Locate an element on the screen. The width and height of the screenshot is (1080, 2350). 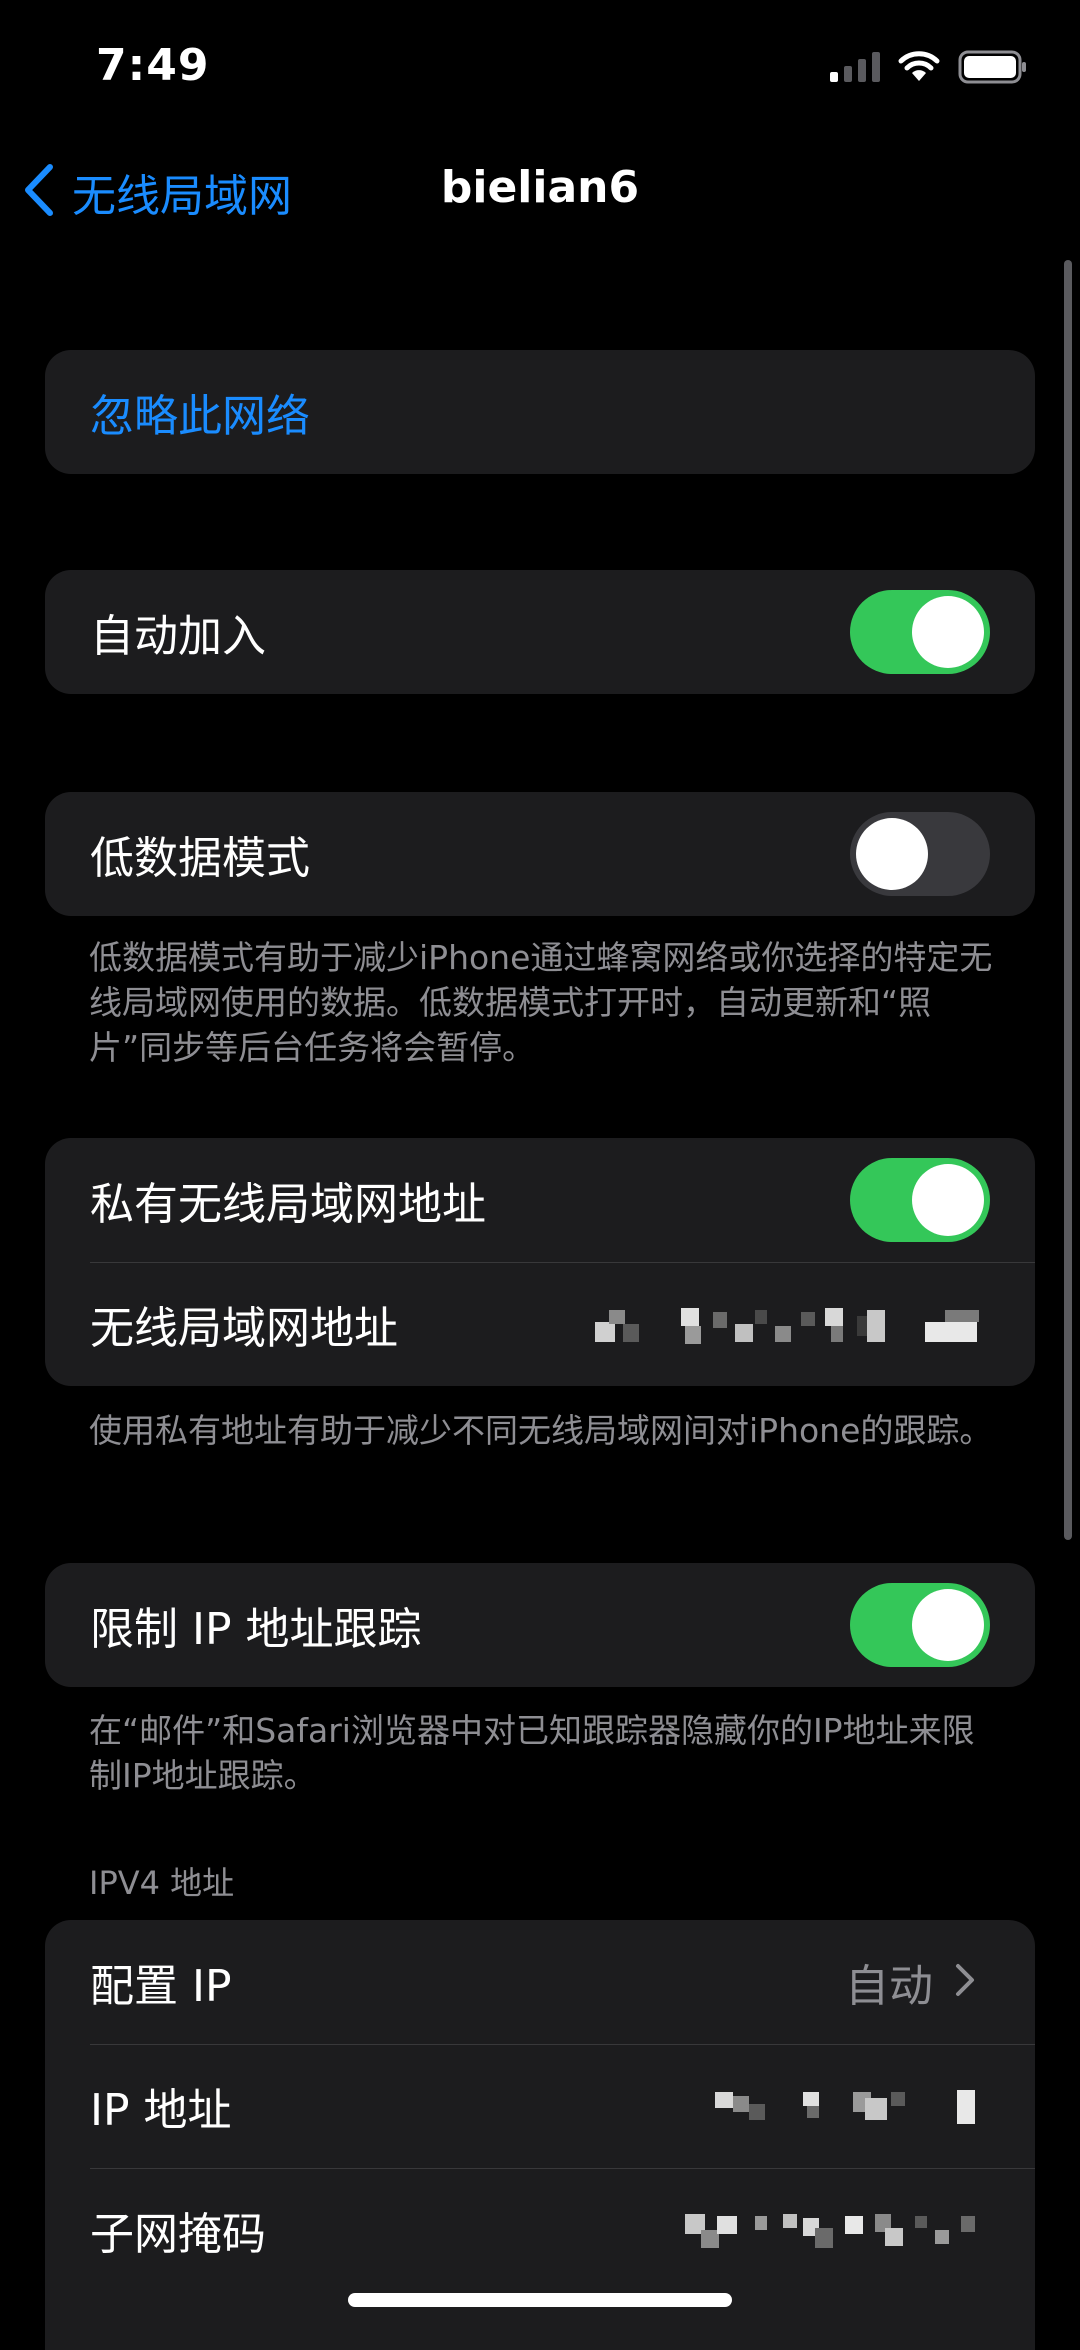
limit-ip-group: 限制 IP 地址跟踪 is located at coordinates (540, 1625).